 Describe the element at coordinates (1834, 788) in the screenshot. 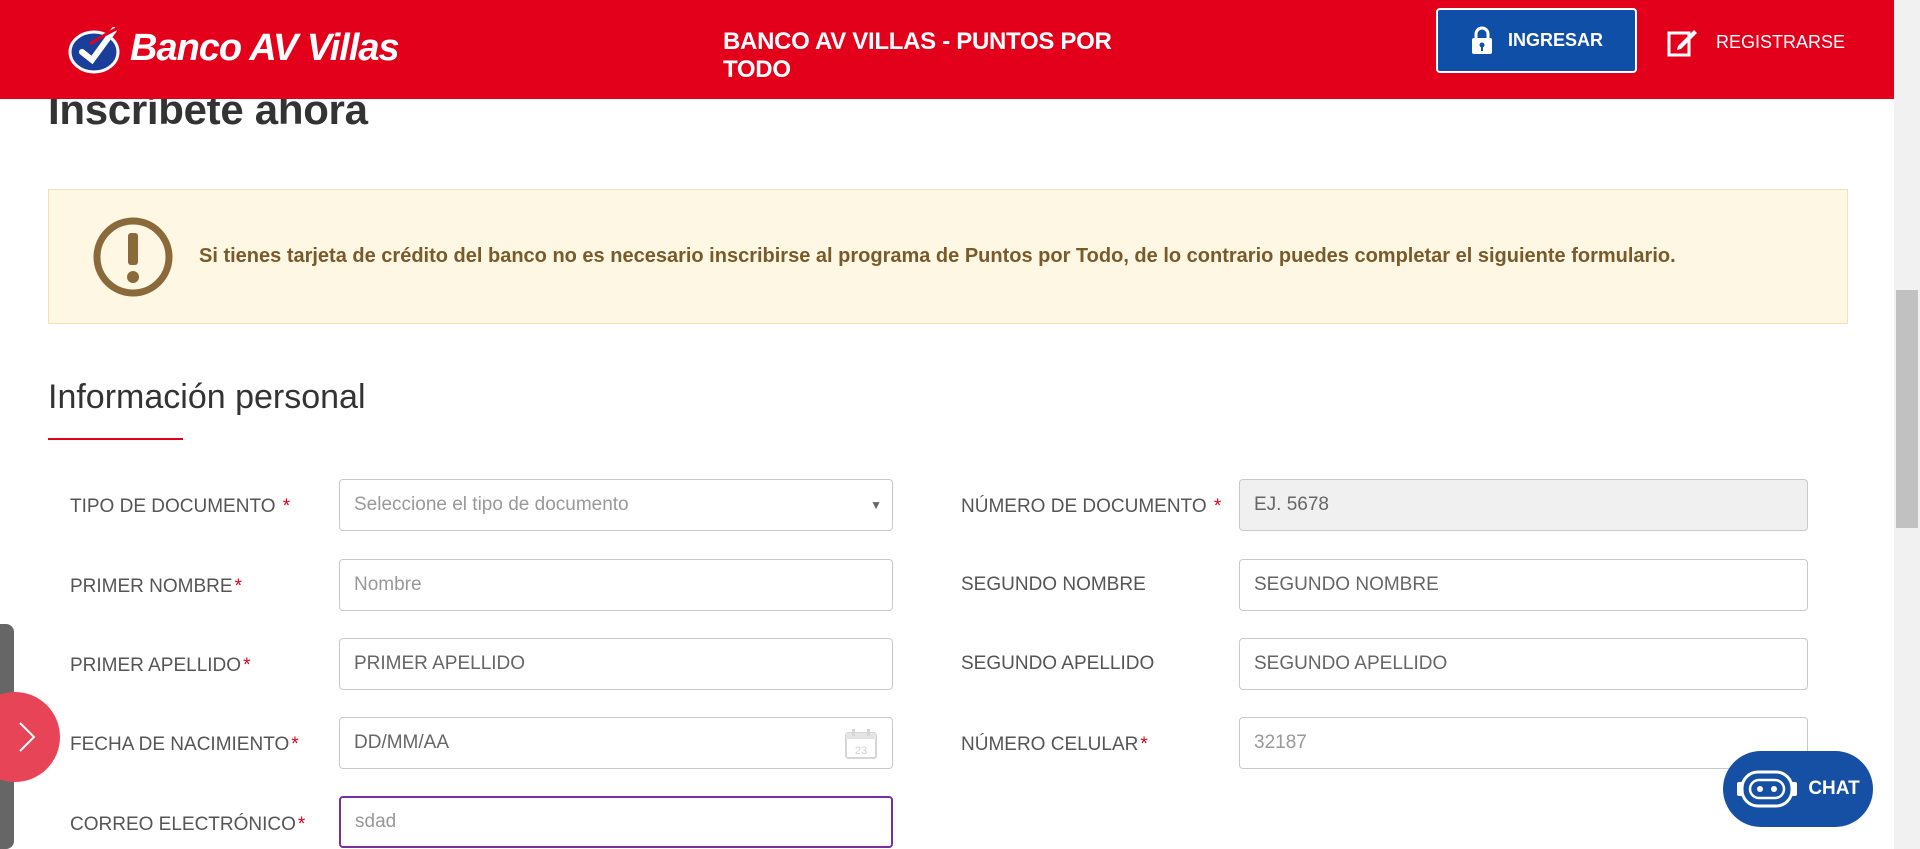

I see `chat-label: CHAT` at that location.